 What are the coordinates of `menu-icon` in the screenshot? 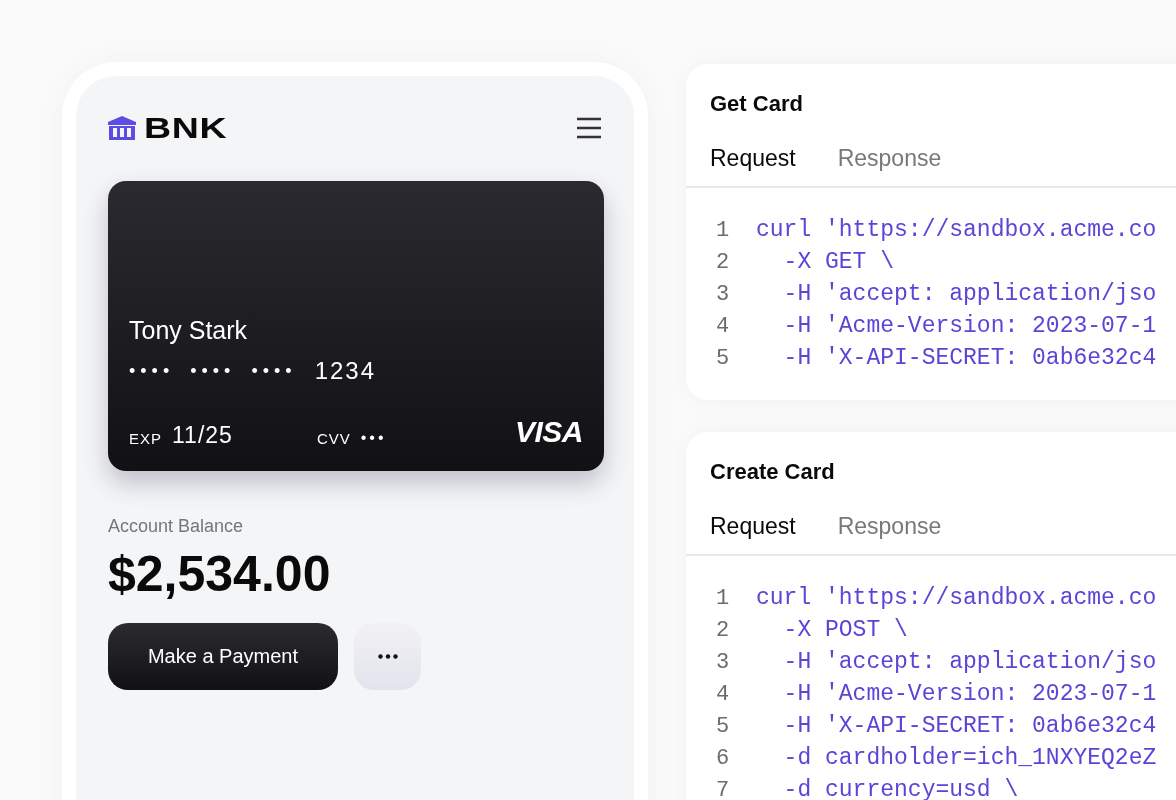 It's located at (589, 128).